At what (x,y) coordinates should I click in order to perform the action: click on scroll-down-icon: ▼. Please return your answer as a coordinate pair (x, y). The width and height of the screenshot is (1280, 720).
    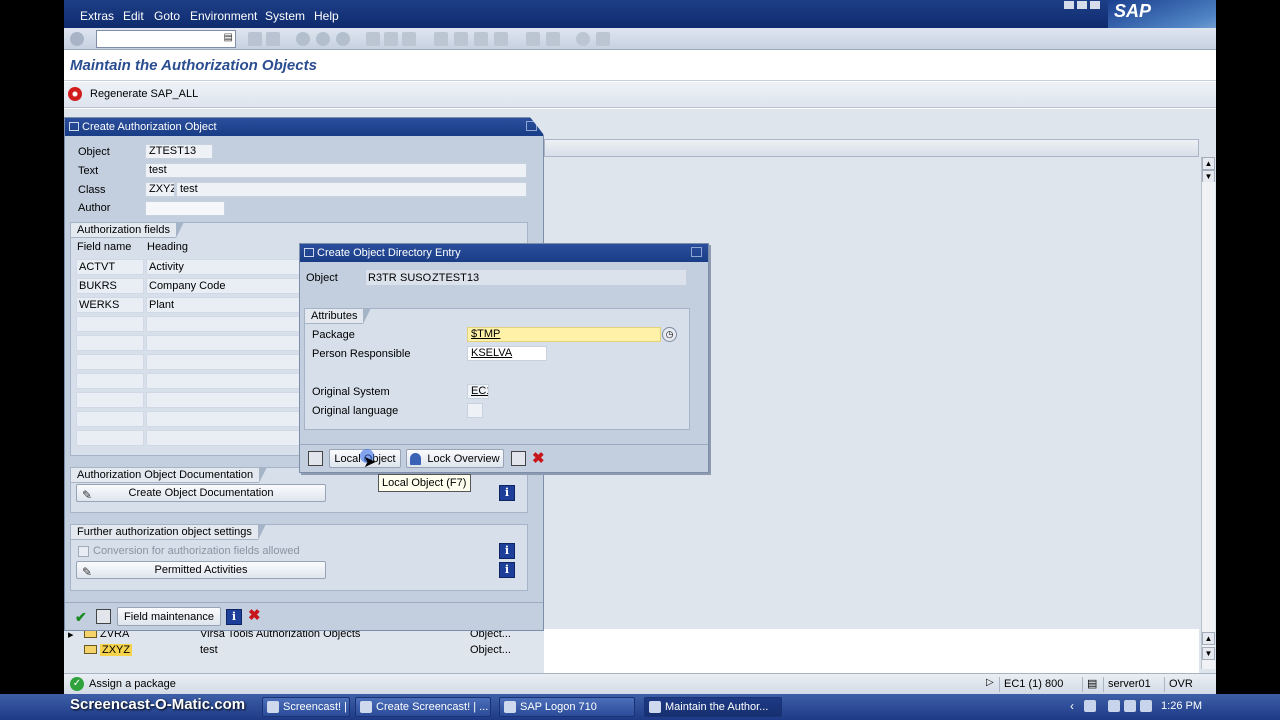
    Looking at the image, I should click on (1208, 653).